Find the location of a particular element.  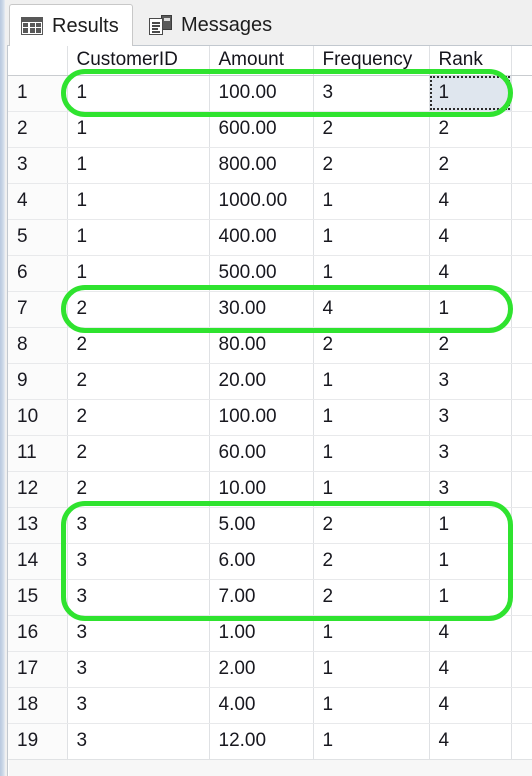

table-row: 6 1 500.00 1 4 is located at coordinates (270, 273).